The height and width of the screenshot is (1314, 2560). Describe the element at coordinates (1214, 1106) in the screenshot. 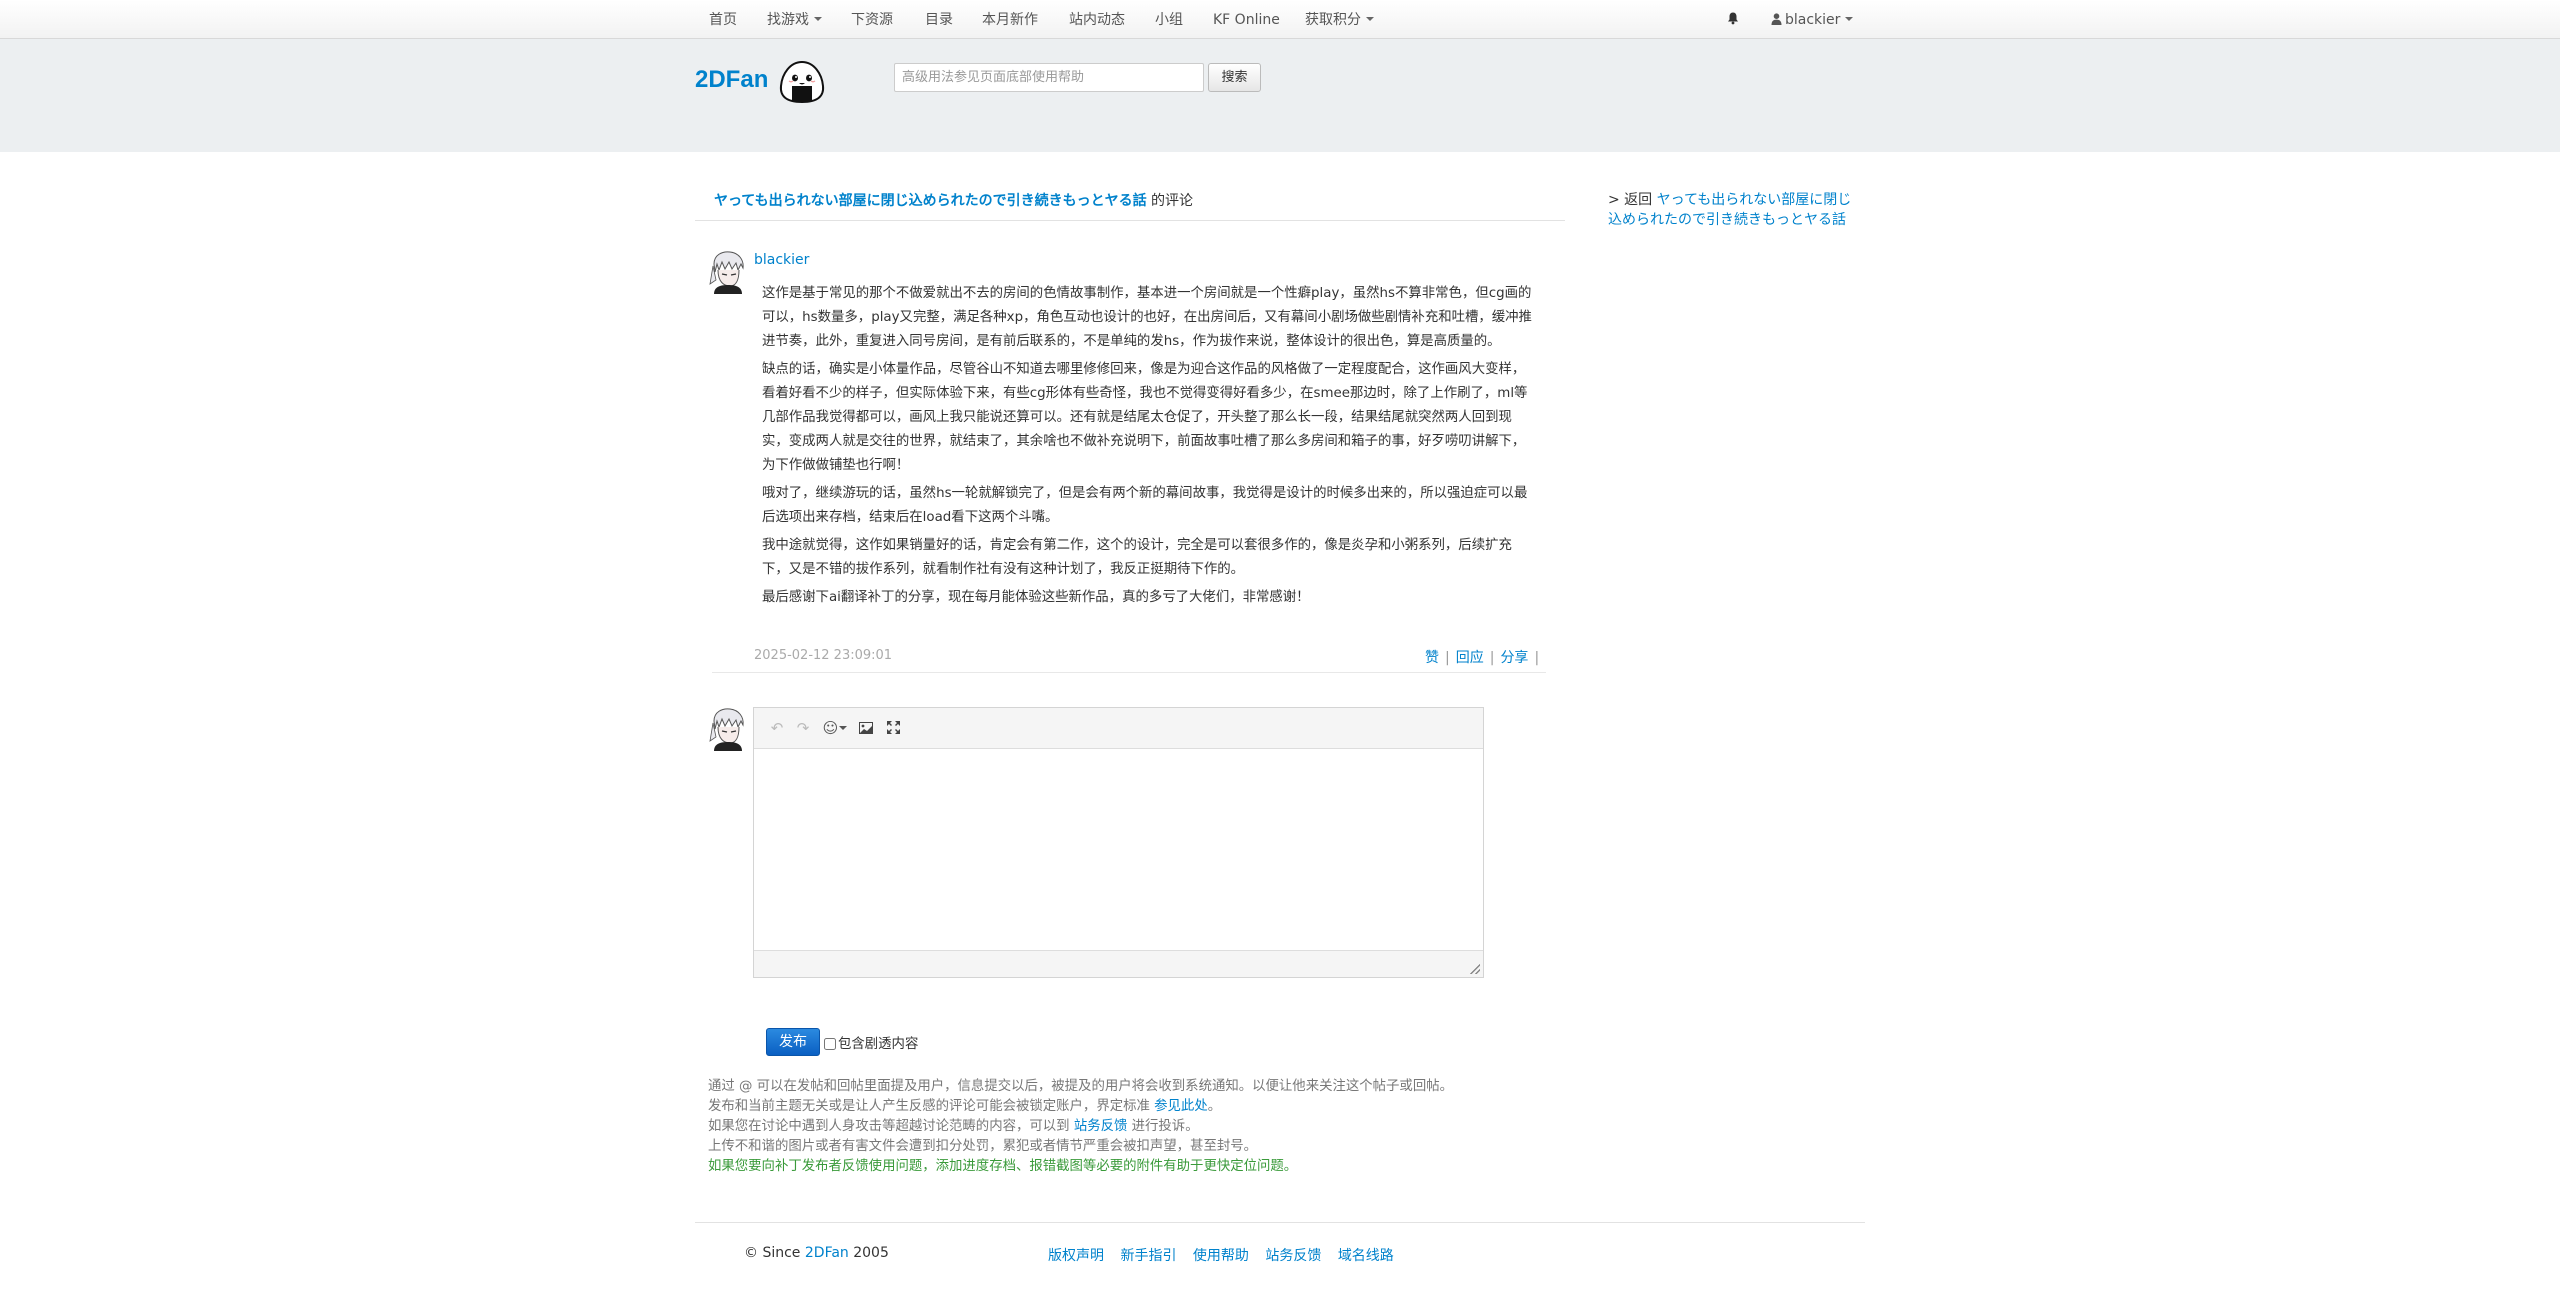

I see `note-text: 。` at that location.